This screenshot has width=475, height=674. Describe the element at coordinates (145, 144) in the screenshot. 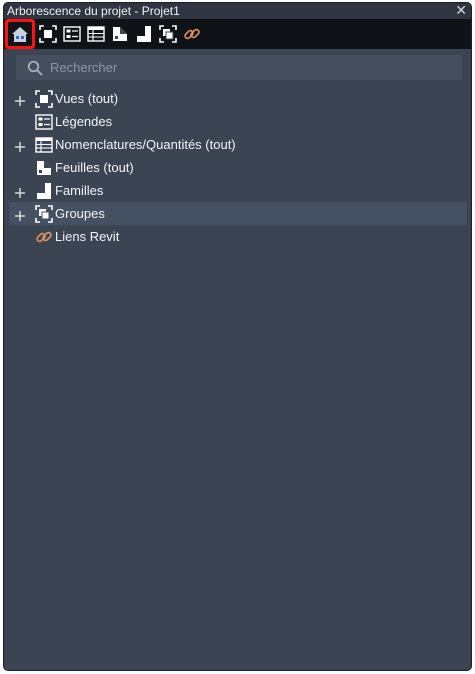

I see `tree-item-label: Nomenclatures/Quantités (tout)` at that location.